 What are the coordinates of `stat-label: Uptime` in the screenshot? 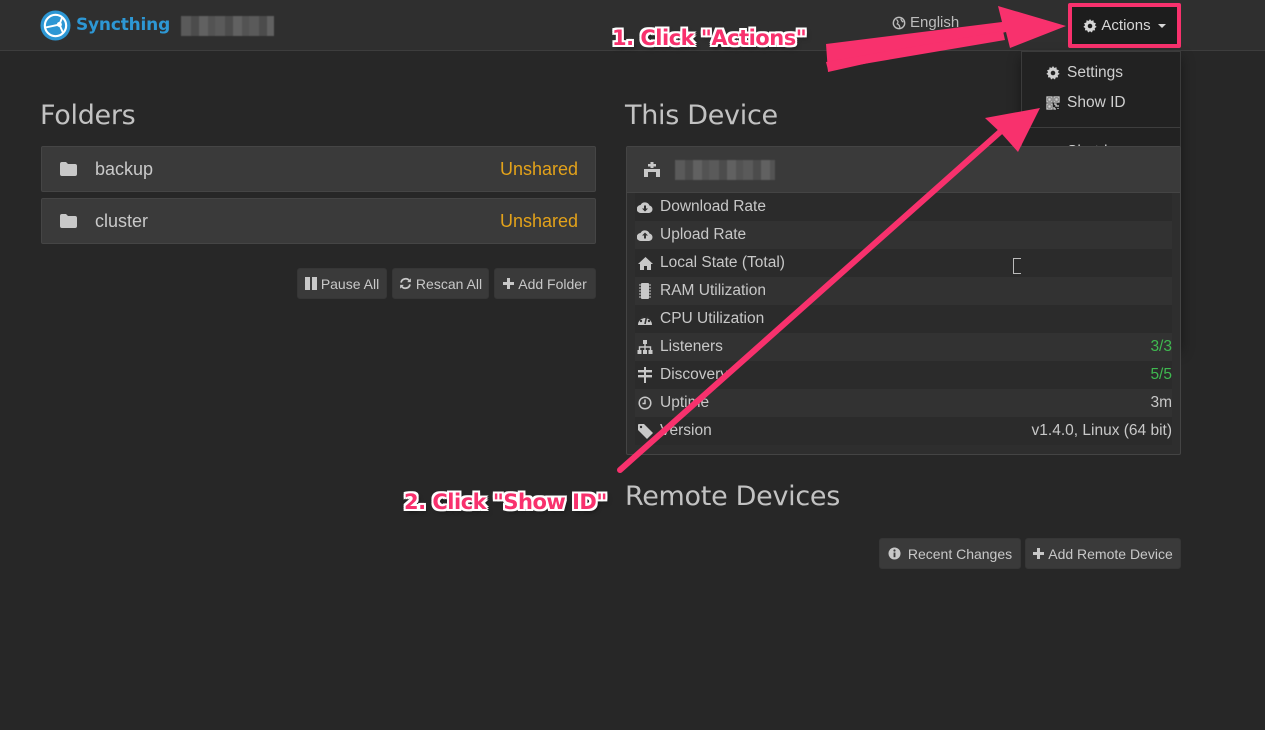 It's located at (685, 402).